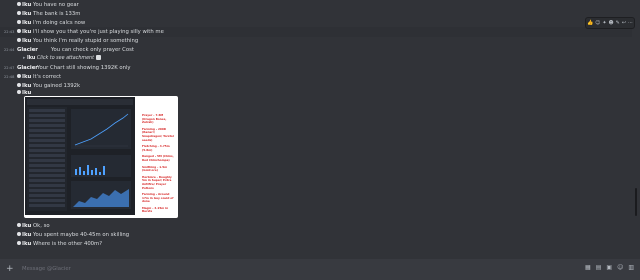 Image resolution: width=640 pixels, height=280 pixels. I want to click on annotation-text: Prayer - 7.6M (Dragon Bones, Zulrah), so click(154, 119).